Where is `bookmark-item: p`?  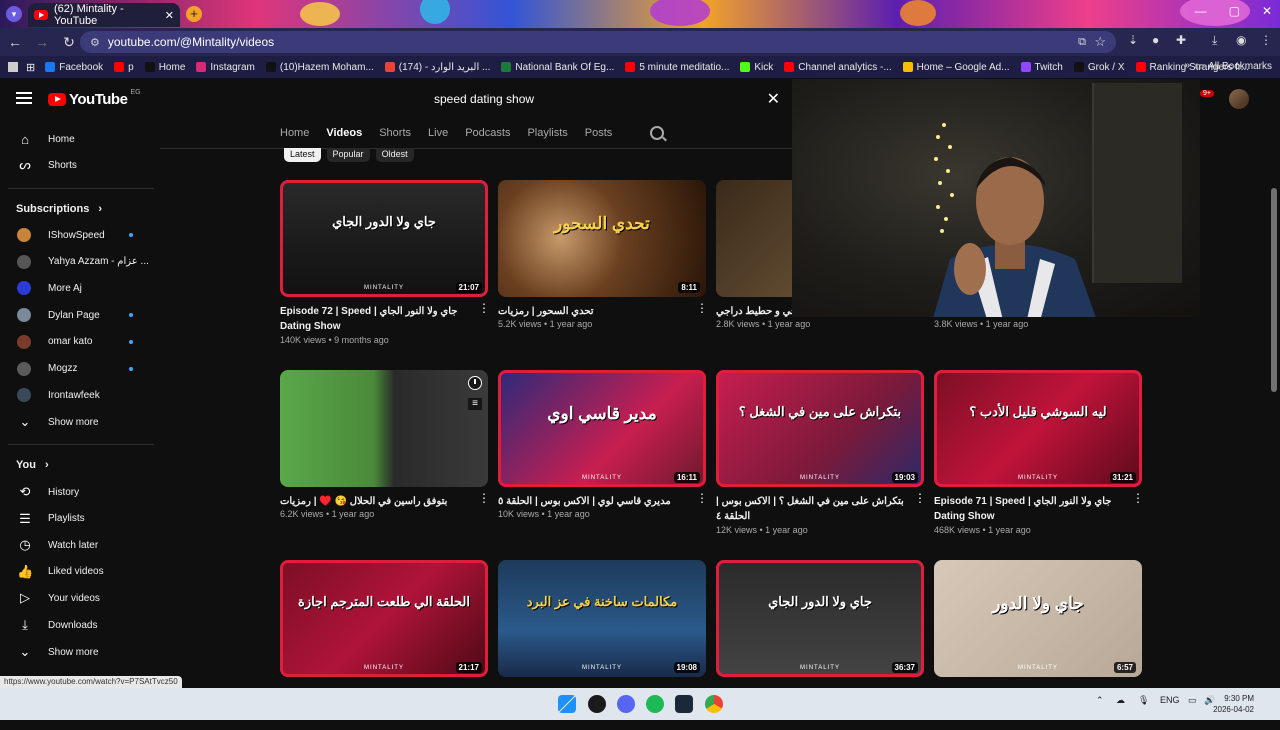
bookmark-item: p is located at coordinates (124, 67).